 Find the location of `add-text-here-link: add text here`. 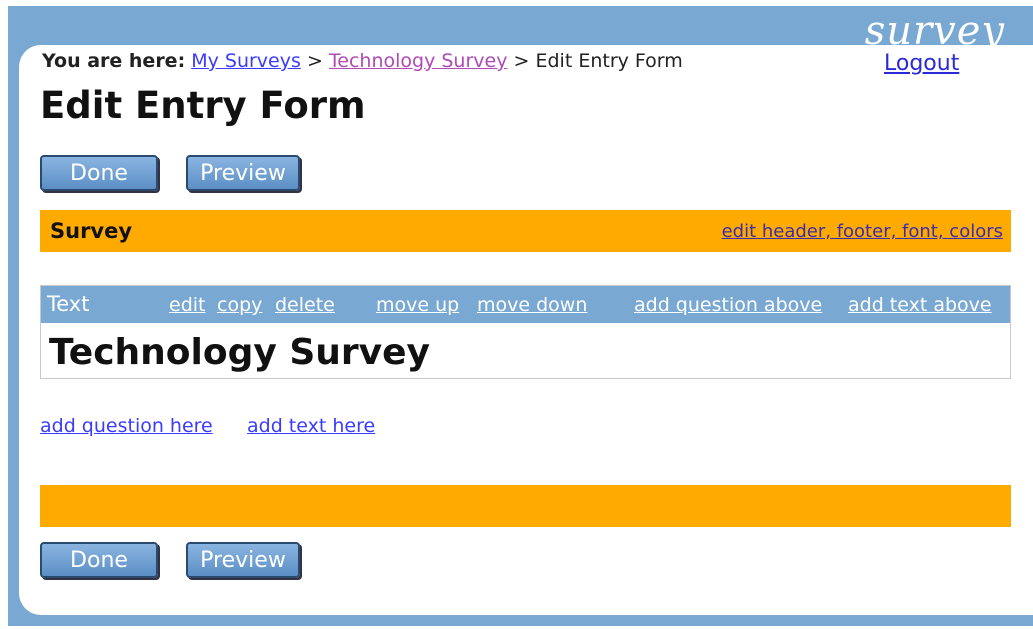

add-text-here-link: add text here is located at coordinates (311, 426).